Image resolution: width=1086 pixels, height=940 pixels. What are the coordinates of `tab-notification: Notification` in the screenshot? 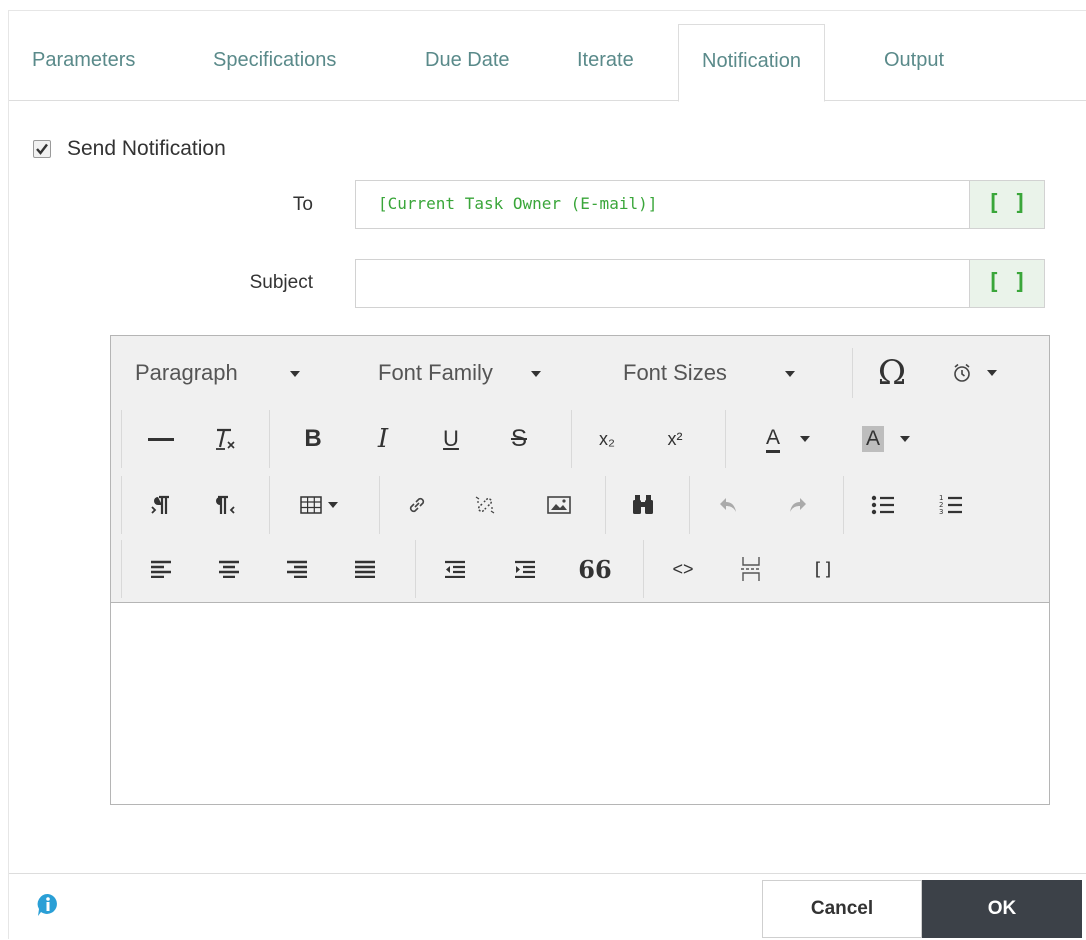 It's located at (751, 63).